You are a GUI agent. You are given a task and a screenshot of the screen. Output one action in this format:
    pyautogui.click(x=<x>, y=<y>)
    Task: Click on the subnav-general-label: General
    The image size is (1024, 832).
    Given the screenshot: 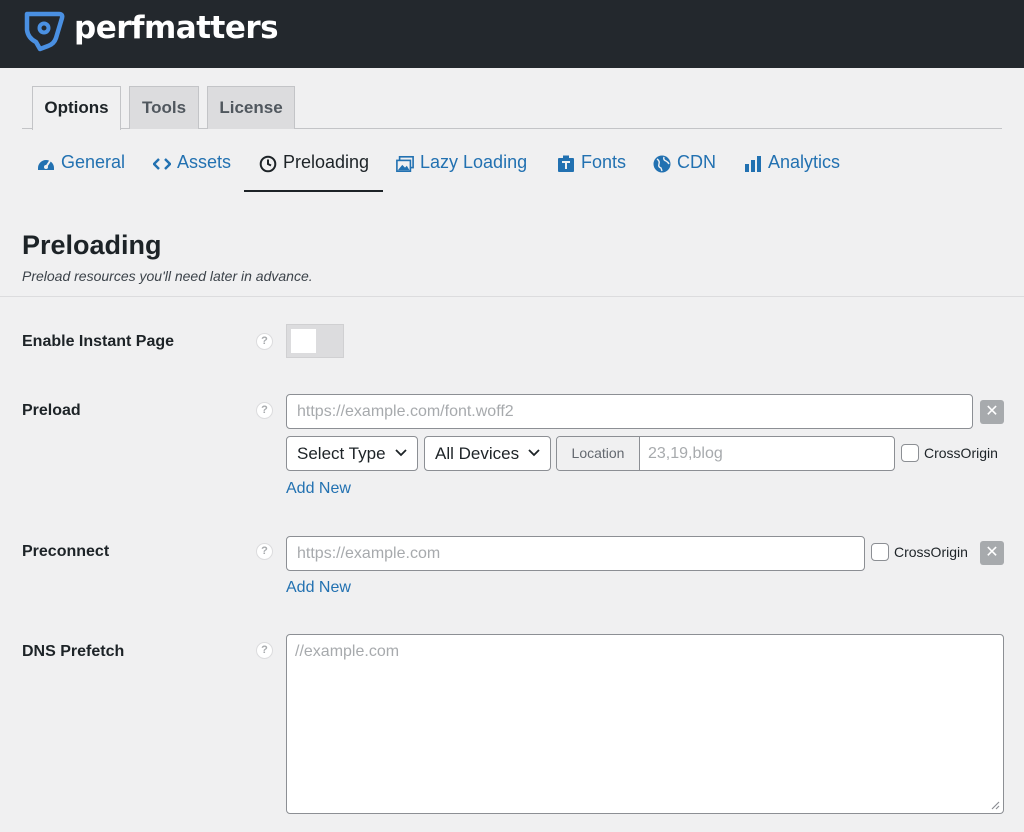 What is the action you would take?
    pyautogui.click(x=93, y=162)
    